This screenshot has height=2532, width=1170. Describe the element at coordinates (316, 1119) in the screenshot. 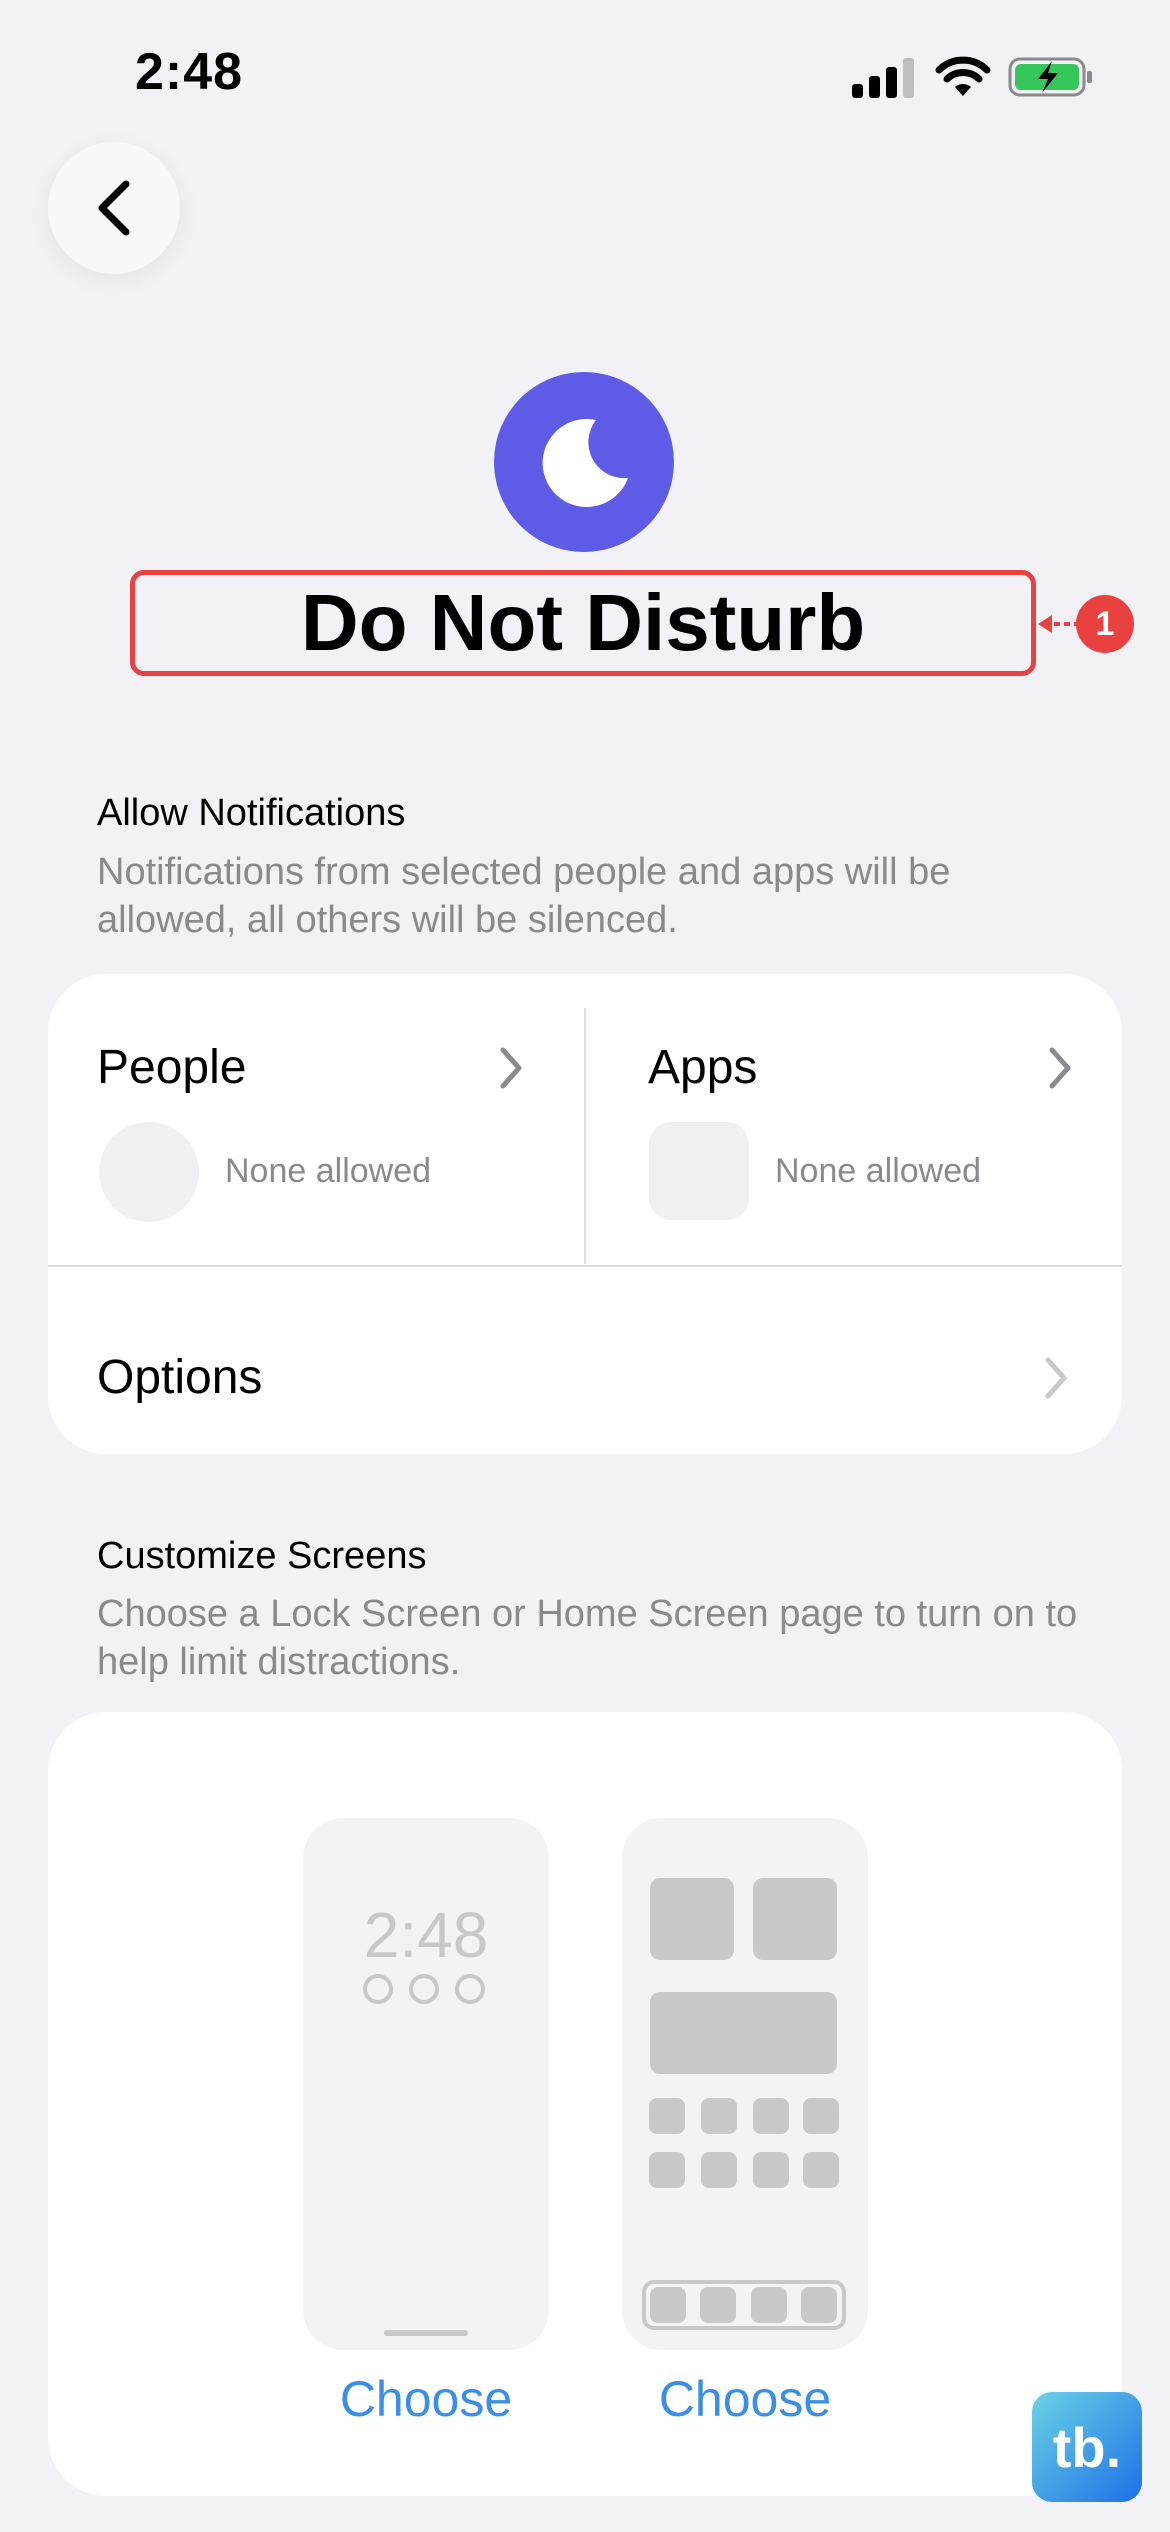

I see `people-cell` at that location.